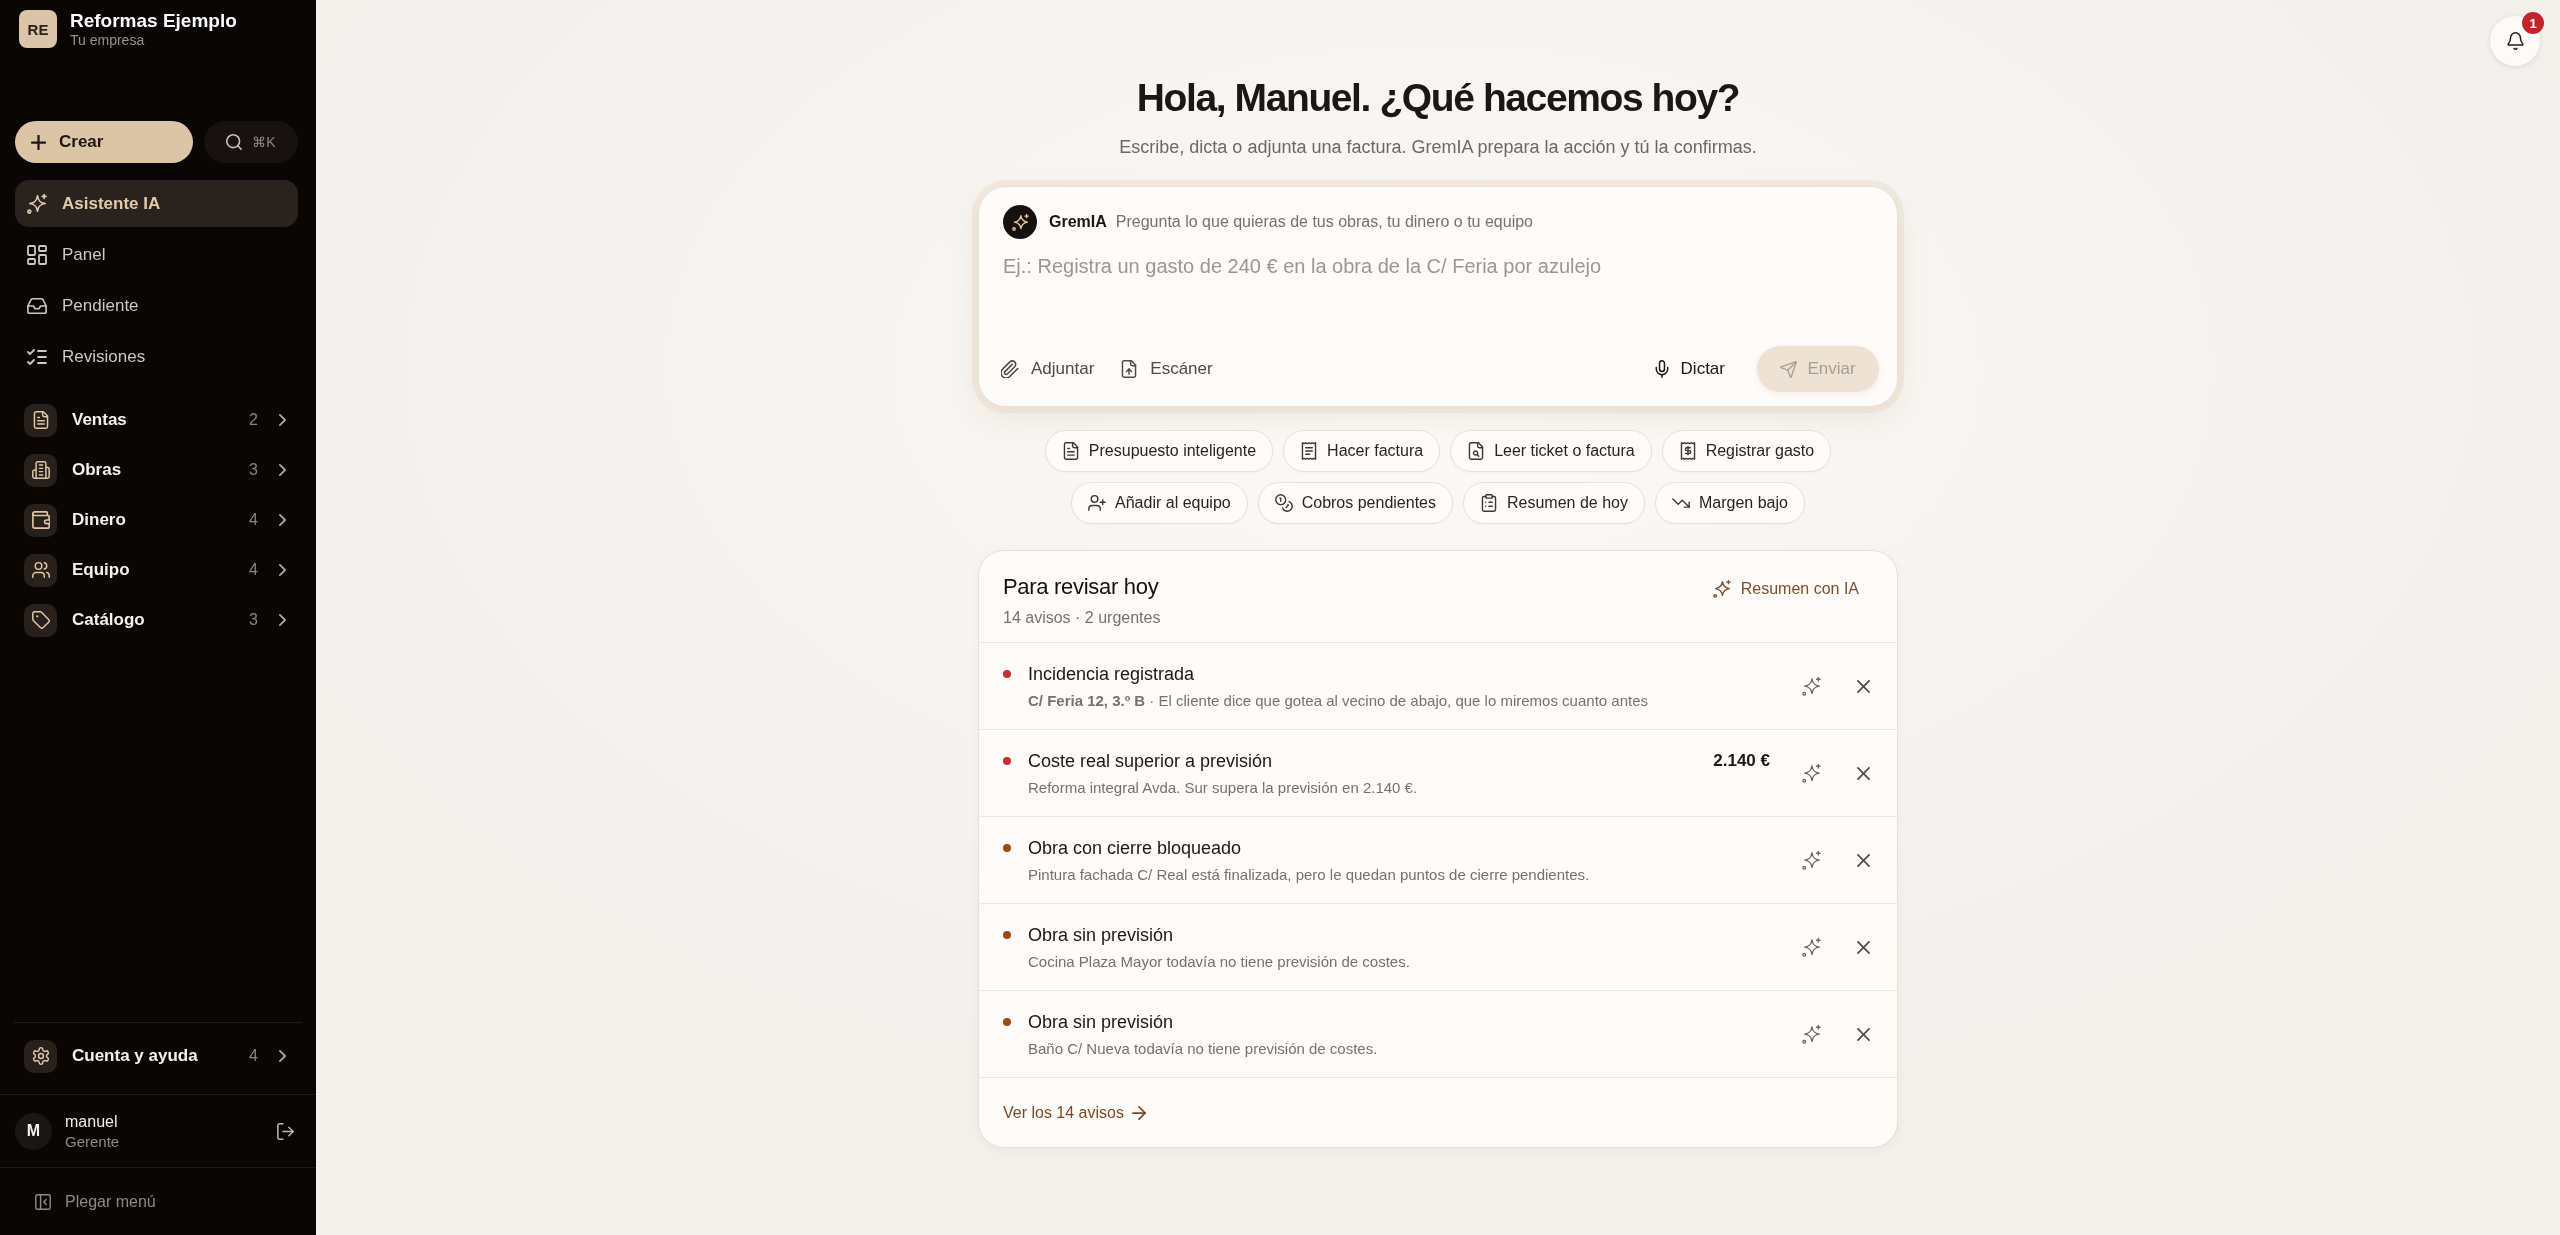 The image size is (2560, 1235). What do you see at coordinates (156, 254) in the screenshot?
I see `nav-item: Panel` at bounding box center [156, 254].